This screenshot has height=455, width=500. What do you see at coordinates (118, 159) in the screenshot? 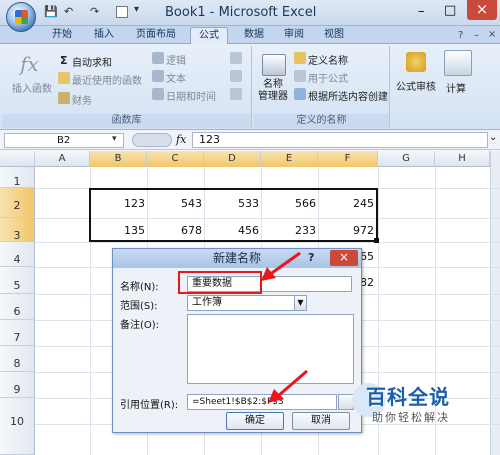
I see `column-header-b: B` at bounding box center [118, 159].